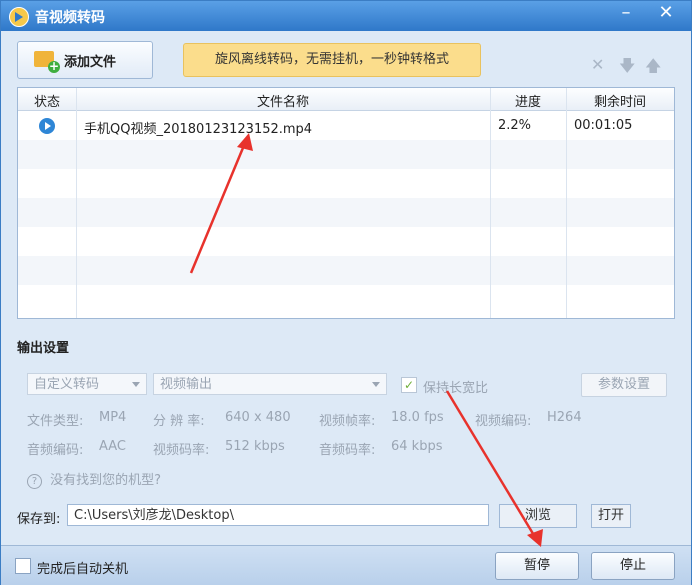 This screenshot has height=585, width=692. Describe the element at coordinates (221, 203) in the screenshot. I see `annotation-arrow-up` at that location.